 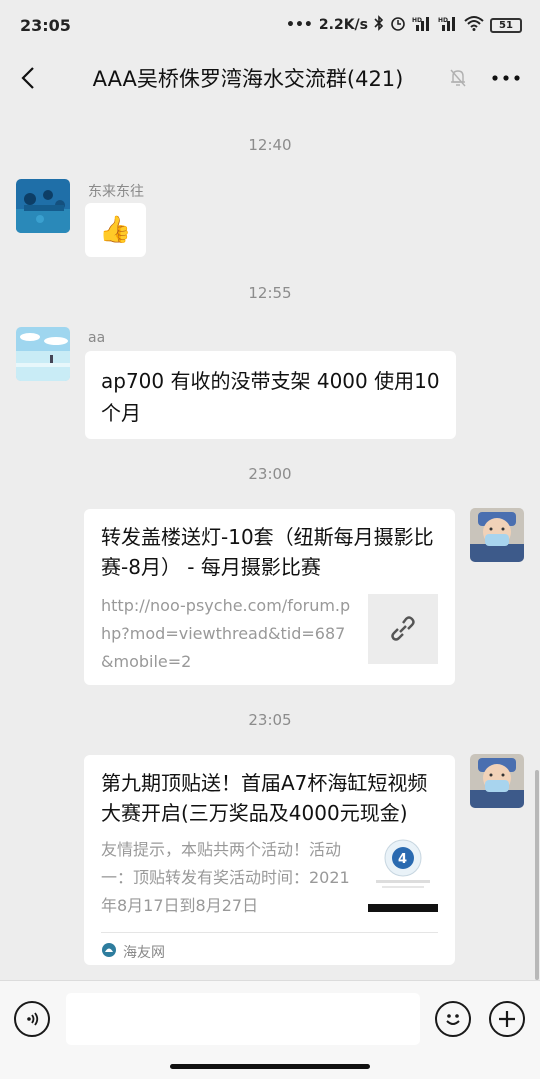 What do you see at coordinates (28, 78) in the screenshot?
I see `back-button` at bounding box center [28, 78].